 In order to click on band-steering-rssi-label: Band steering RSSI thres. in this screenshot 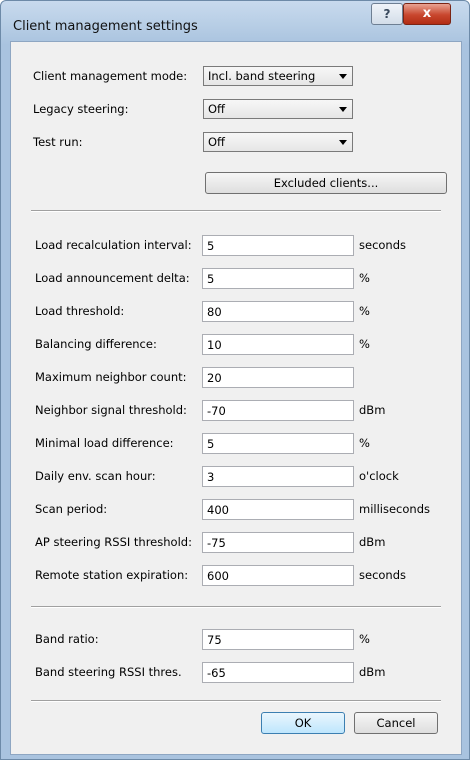, I will do `click(108, 672)`.